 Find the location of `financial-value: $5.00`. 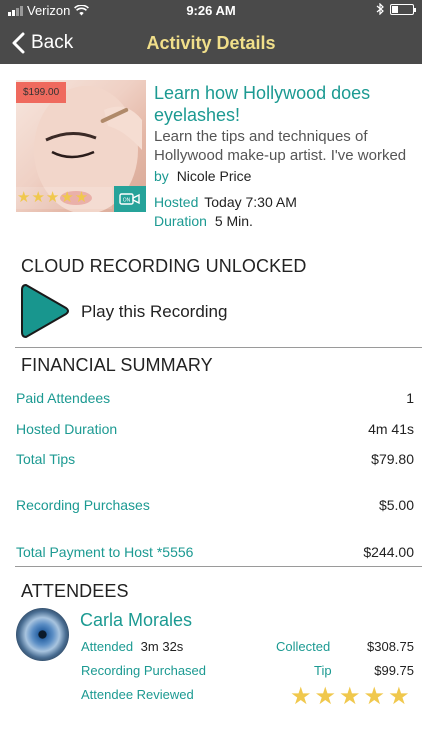

financial-value: $5.00 is located at coordinates (396, 505).